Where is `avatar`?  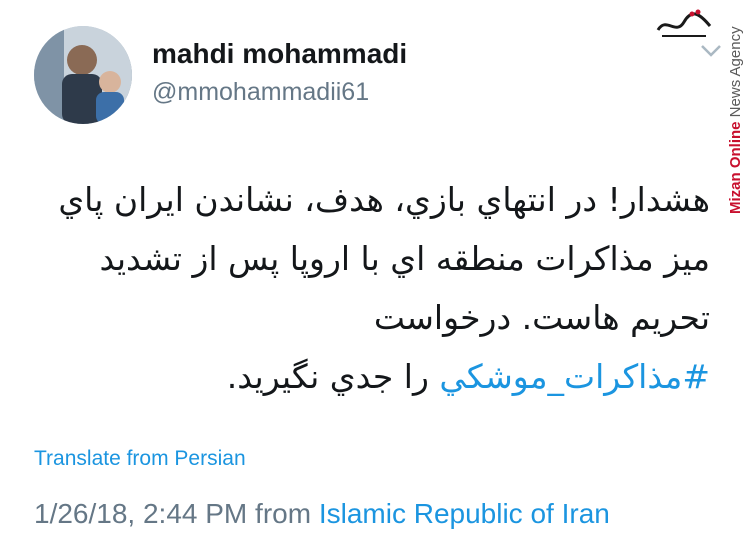 avatar is located at coordinates (83, 75).